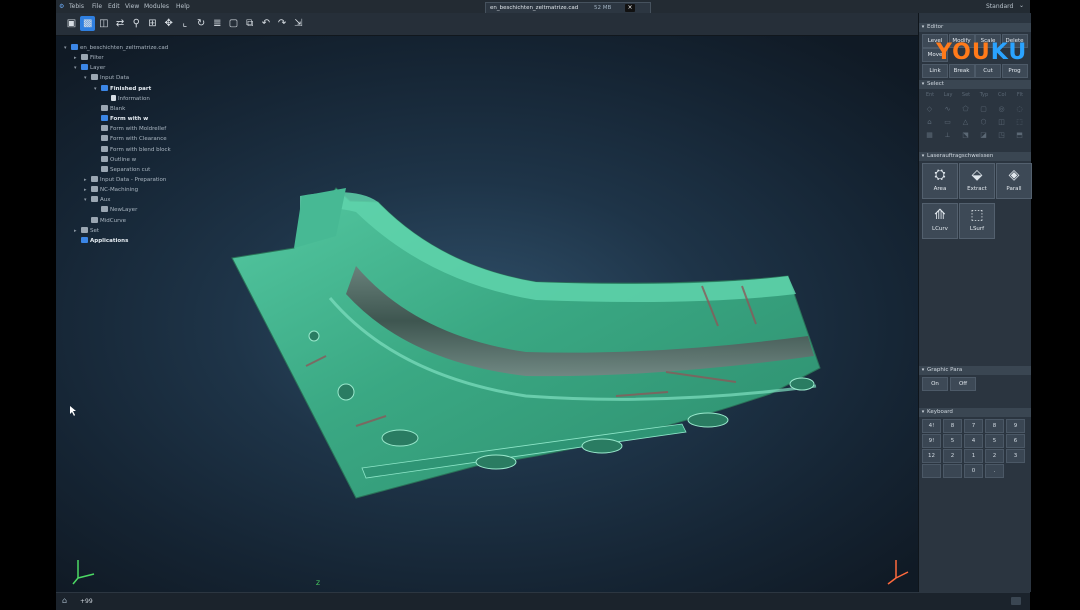 This screenshot has height=610, width=1080. Describe the element at coordinates (963, 384) in the screenshot. I see `graphic-off-button: Off` at that location.